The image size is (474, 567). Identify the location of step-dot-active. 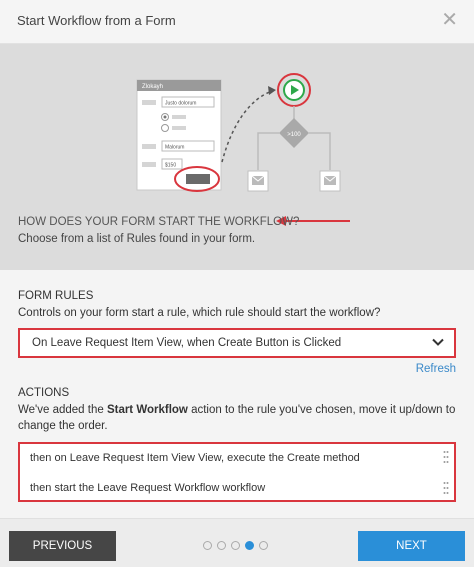
(249, 545).